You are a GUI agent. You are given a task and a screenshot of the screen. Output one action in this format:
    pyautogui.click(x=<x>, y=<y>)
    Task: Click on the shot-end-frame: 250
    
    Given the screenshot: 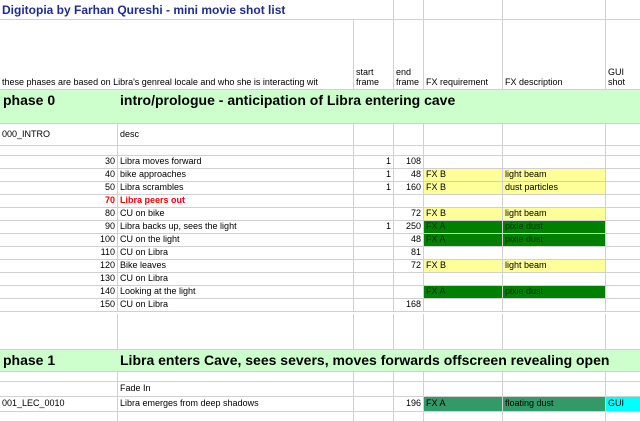 What is the action you would take?
    pyautogui.click(x=409, y=227)
    